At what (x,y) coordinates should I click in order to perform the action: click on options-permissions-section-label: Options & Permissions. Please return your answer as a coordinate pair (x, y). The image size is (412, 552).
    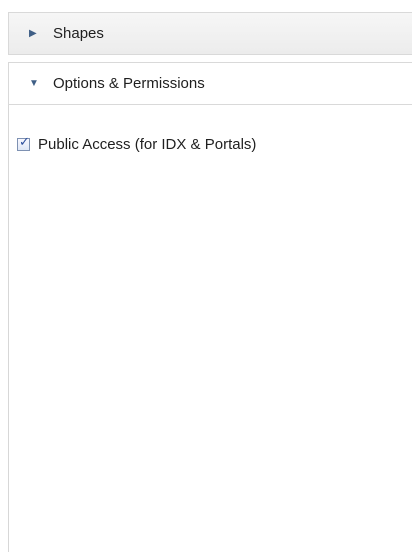
    Looking at the image, I should click on (129, 83).